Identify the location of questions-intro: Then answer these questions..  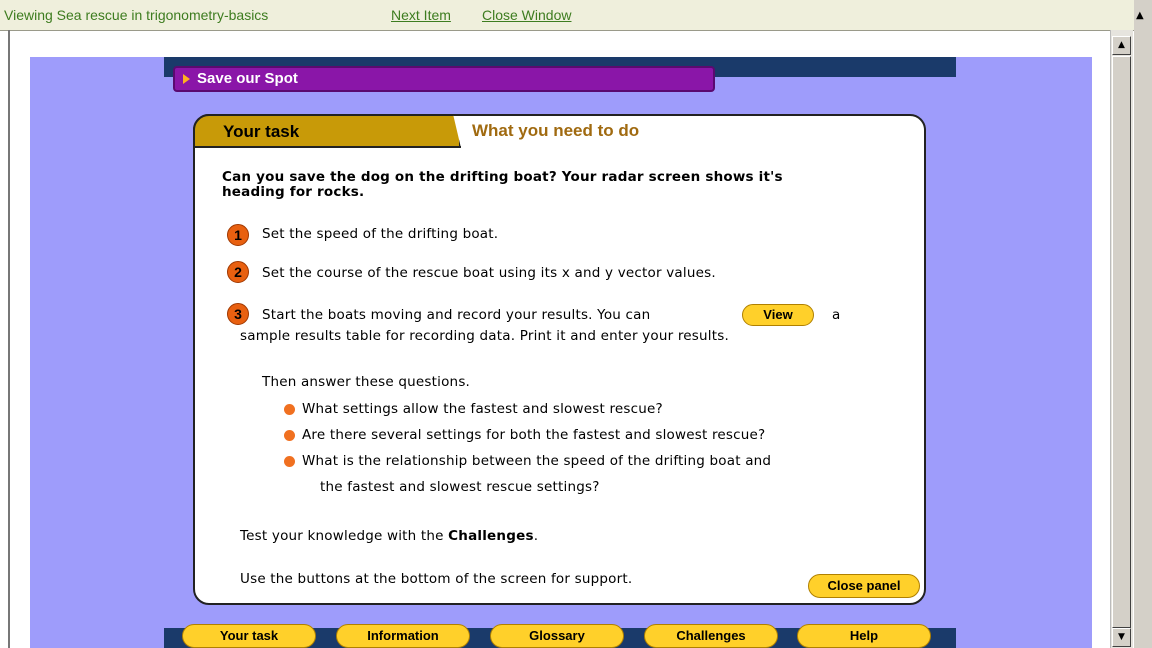
(366, 382).